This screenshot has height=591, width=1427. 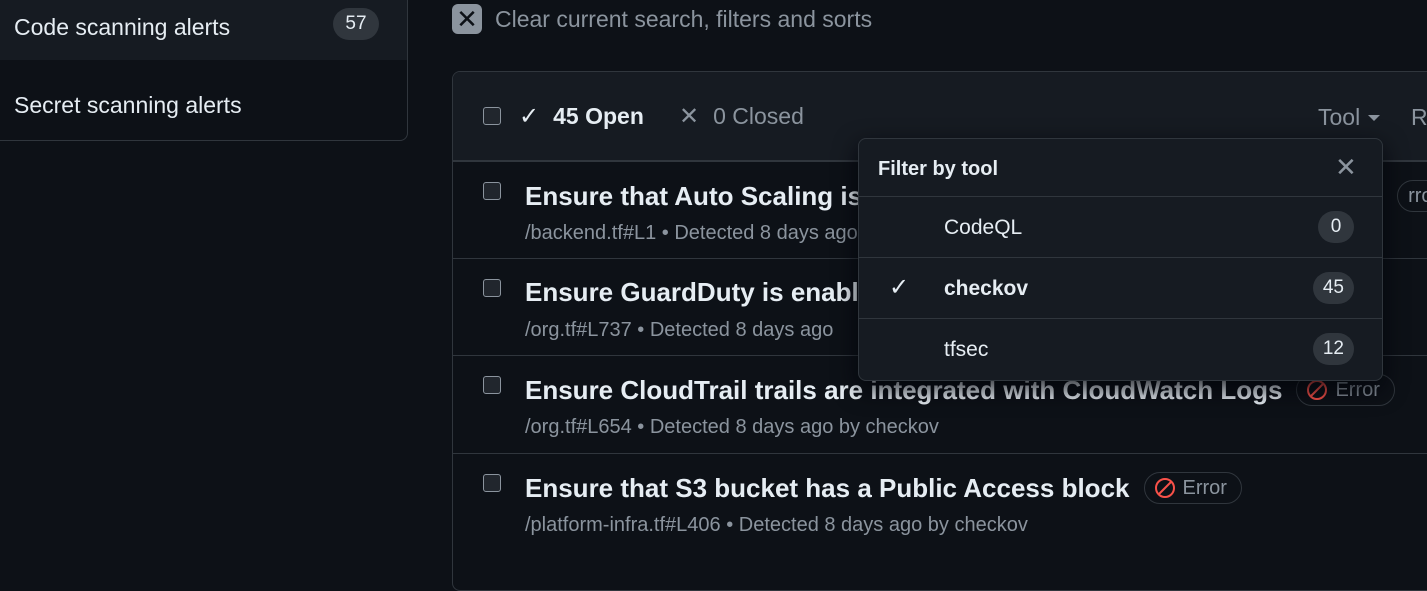 I want to click on open-count-label: 45 Open, so click(x=598, y=116).